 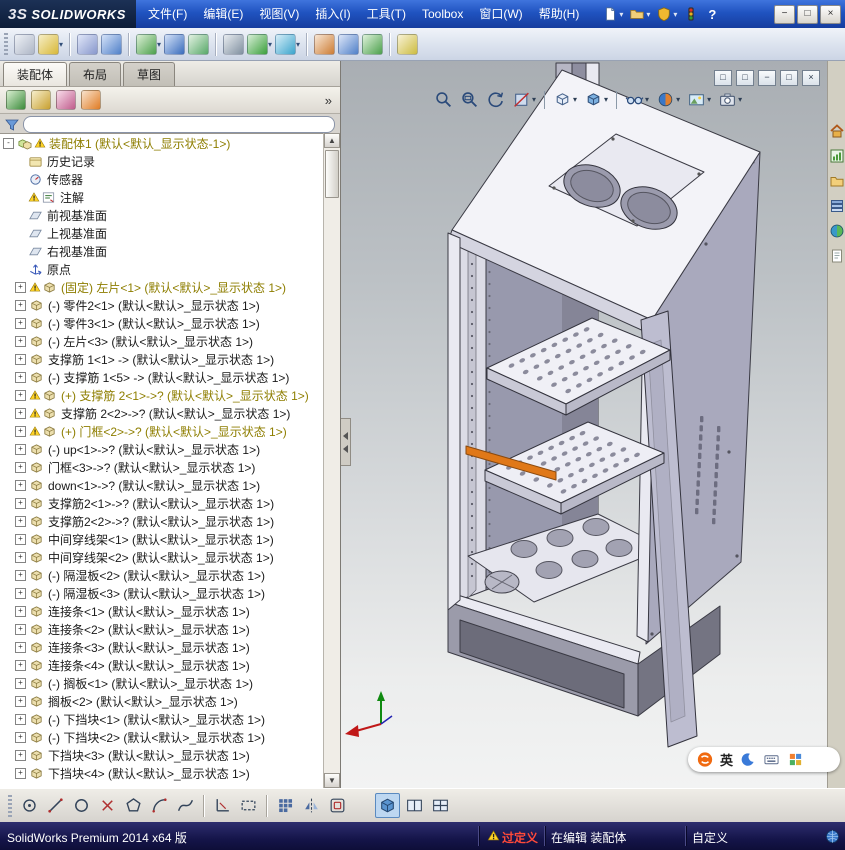 I want to click on linear-pattern-button, so click(x=285, y=805).